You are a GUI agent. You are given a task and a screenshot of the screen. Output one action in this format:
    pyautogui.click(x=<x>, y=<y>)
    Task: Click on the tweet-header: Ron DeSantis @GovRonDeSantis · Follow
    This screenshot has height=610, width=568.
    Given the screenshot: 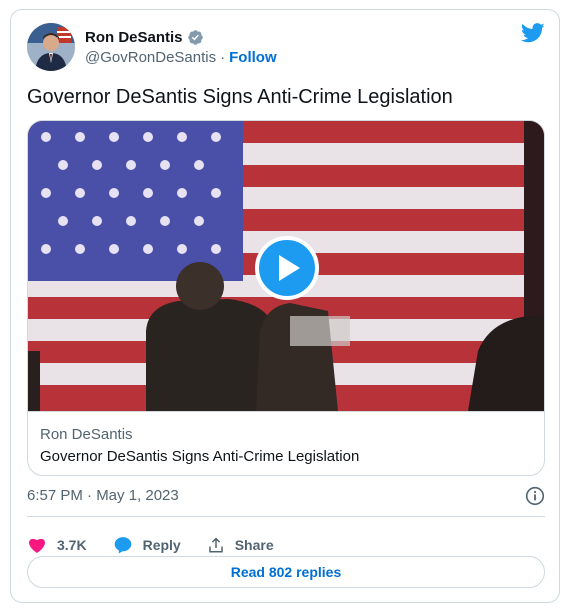 What is the action you would take?
    pyautogui.click(x=286, y=48)
    